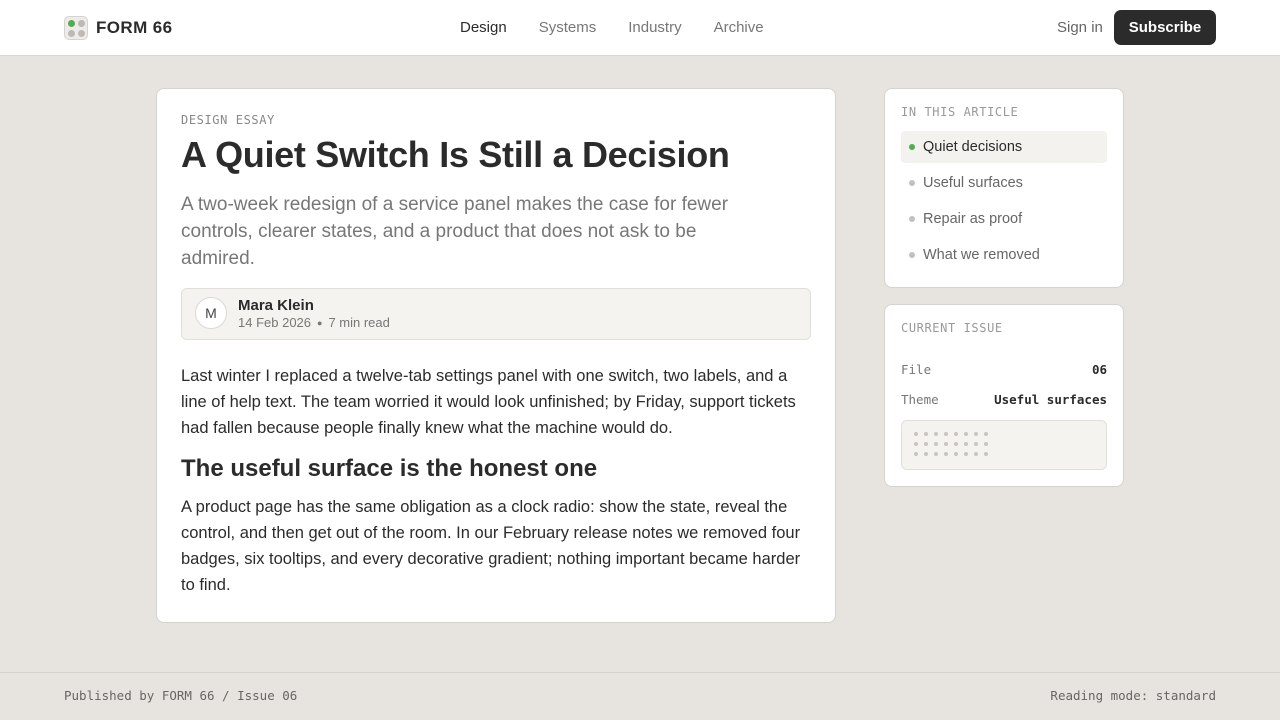  I want to click on dots-grid-icon, so click(76, 28).